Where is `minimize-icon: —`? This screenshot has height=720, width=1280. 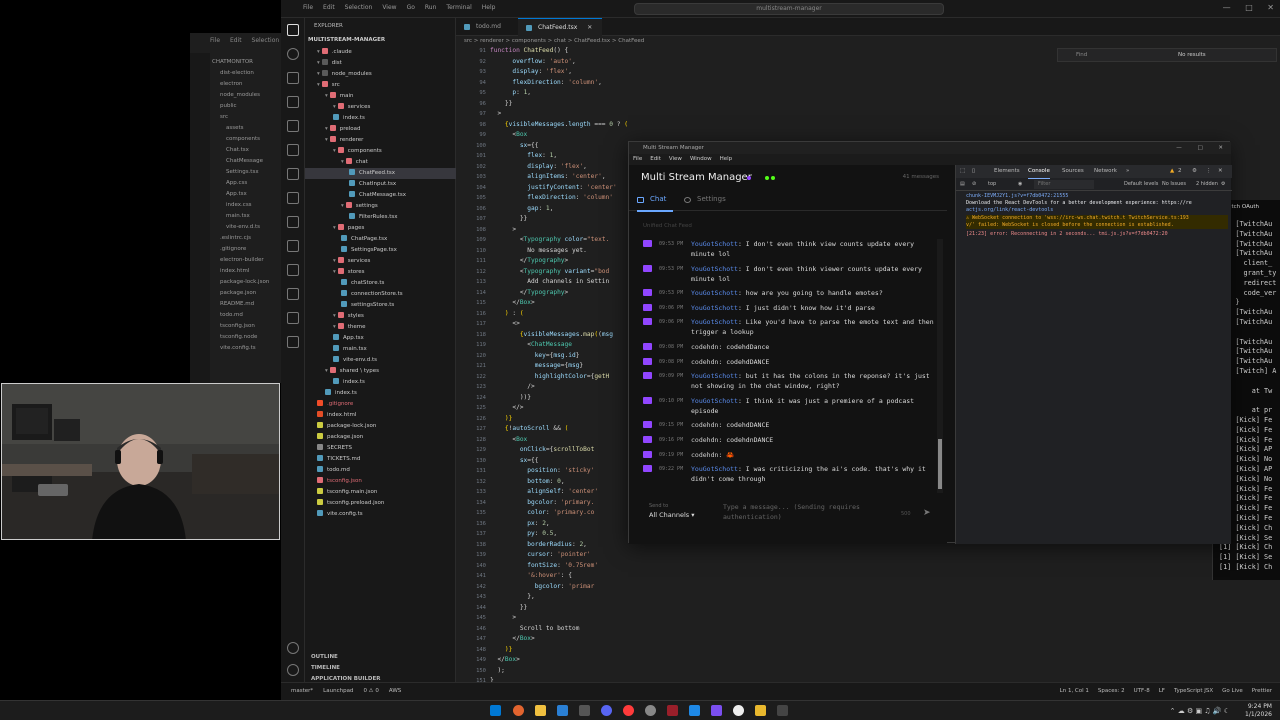 minimize-icon: — is located at coordinates (1227, 7).